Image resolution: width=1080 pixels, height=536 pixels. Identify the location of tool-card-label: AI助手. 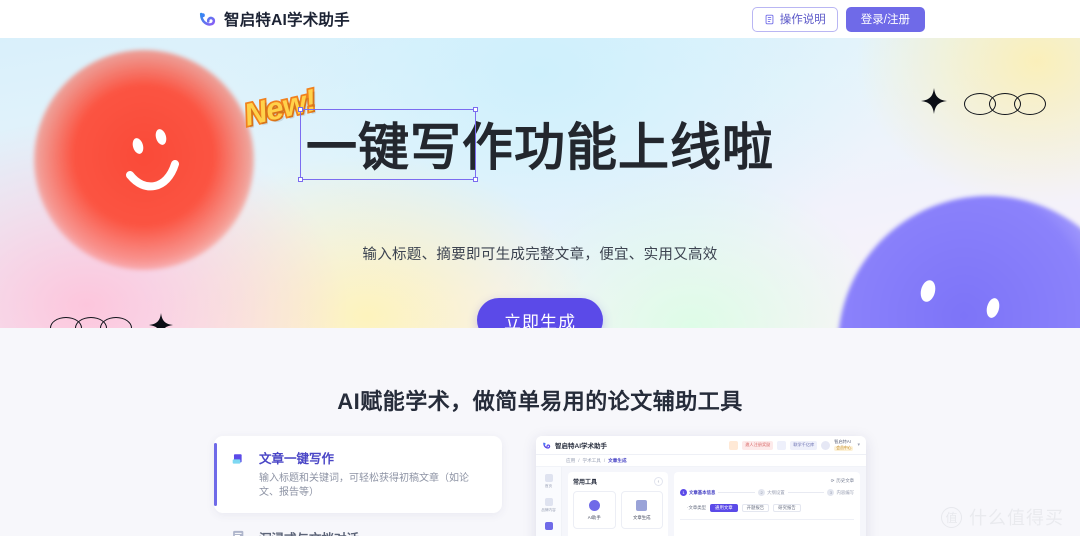
(594, 517).